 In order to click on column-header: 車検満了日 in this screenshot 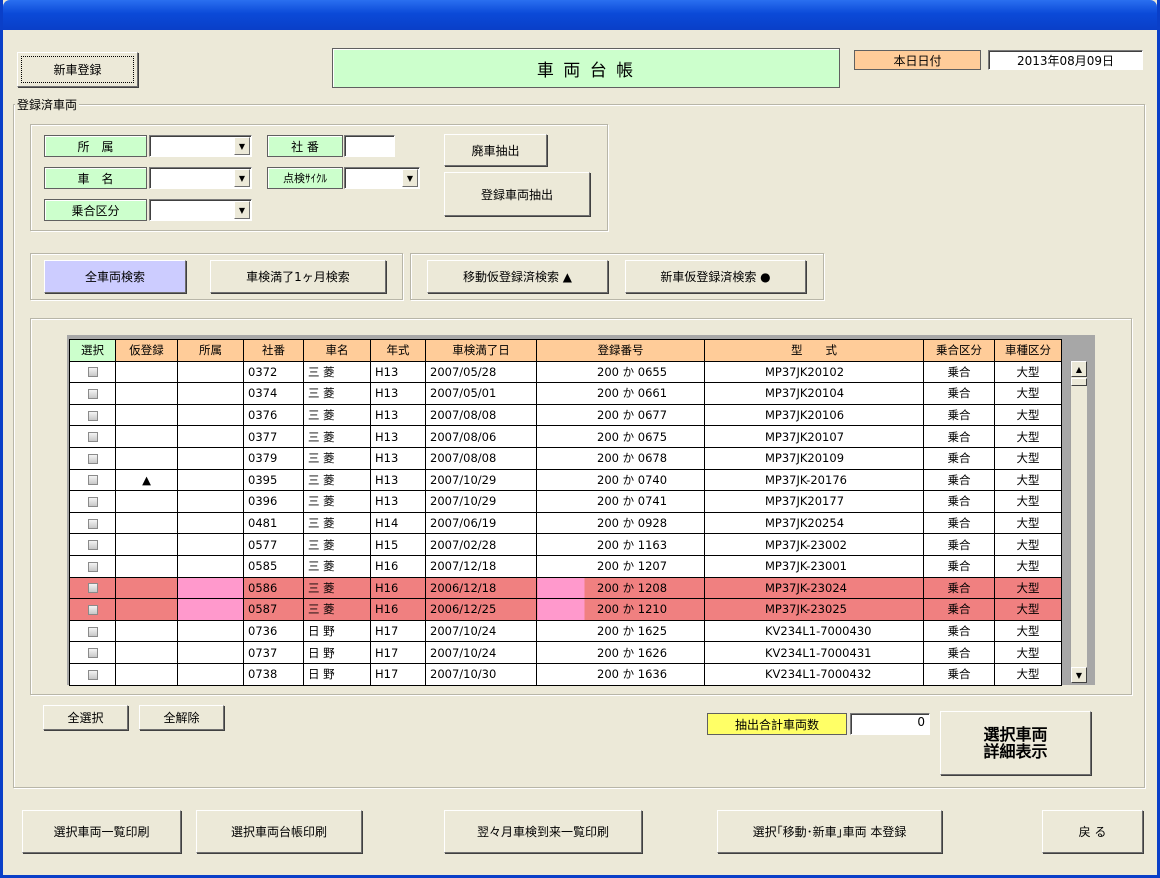, I will do `click(481, 350)`.